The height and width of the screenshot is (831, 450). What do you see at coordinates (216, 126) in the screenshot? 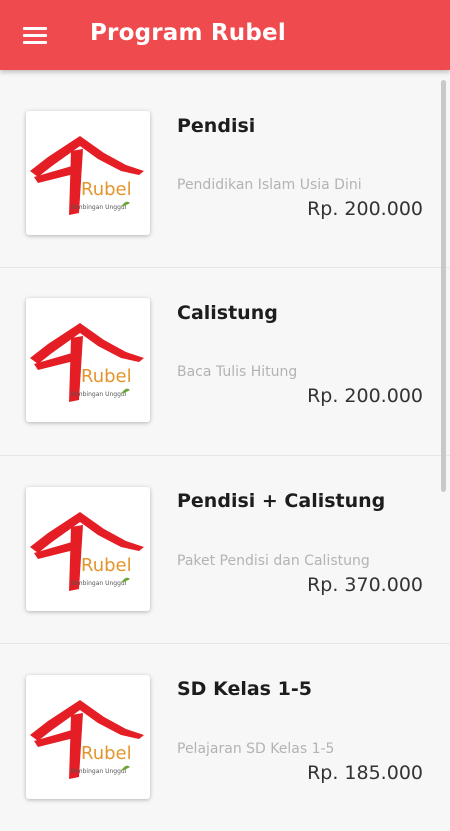
I see `program-title: Pendisi` at bounding box center [216, 126].